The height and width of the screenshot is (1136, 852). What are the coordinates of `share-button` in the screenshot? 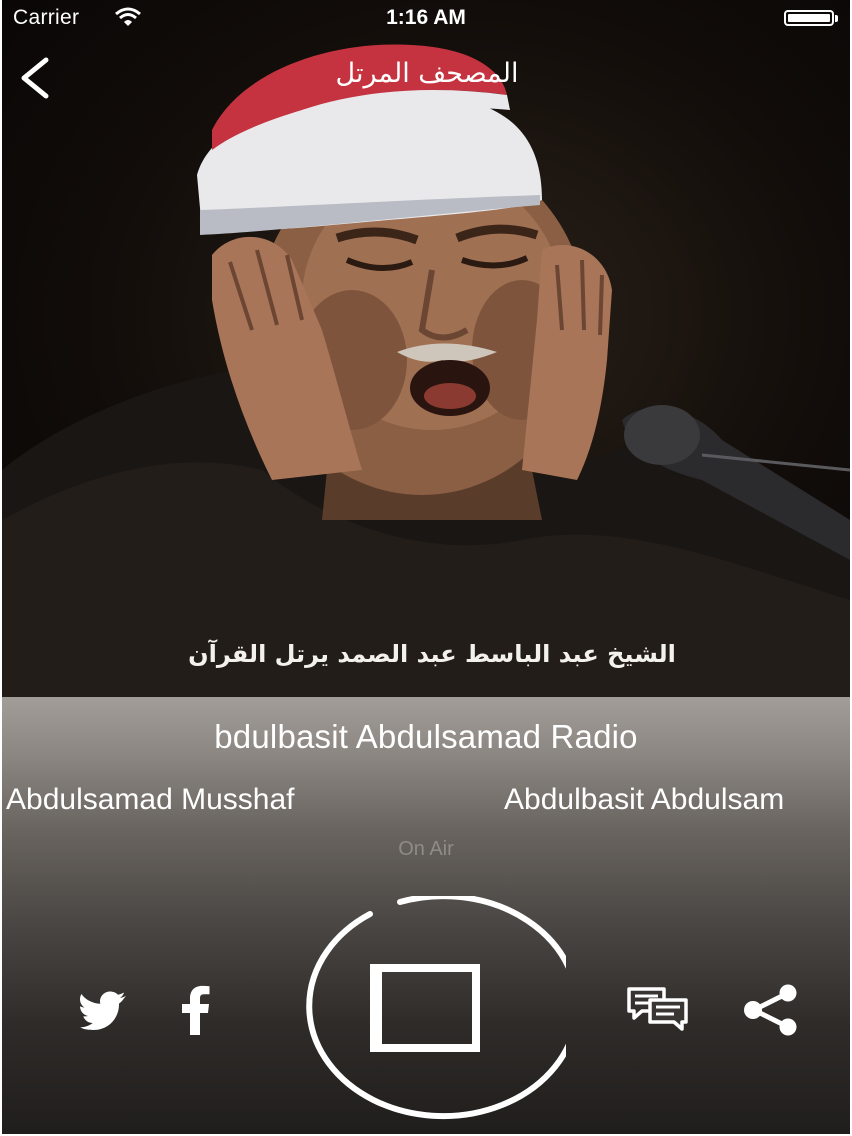 It's located at (771, 1010).